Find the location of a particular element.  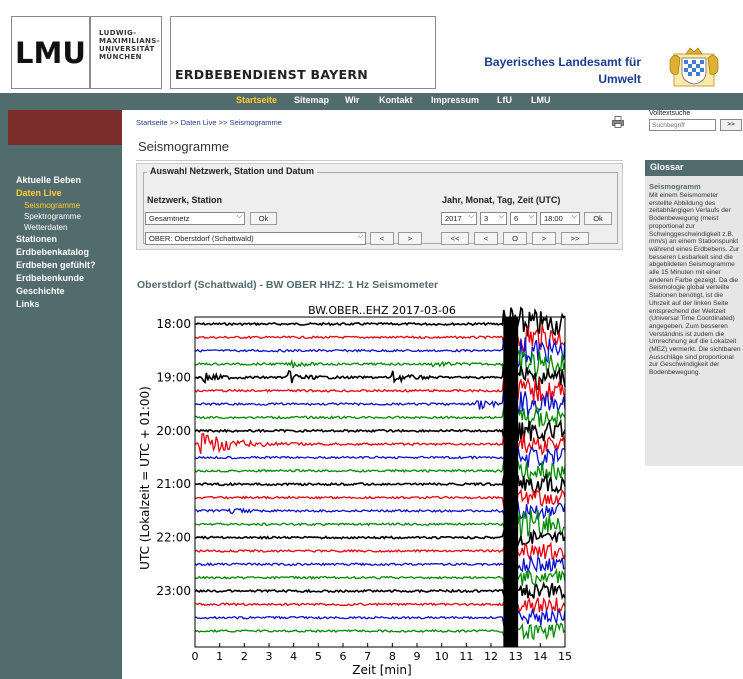

day-select: 6 ⌵ is located at coordinates (523, 218).